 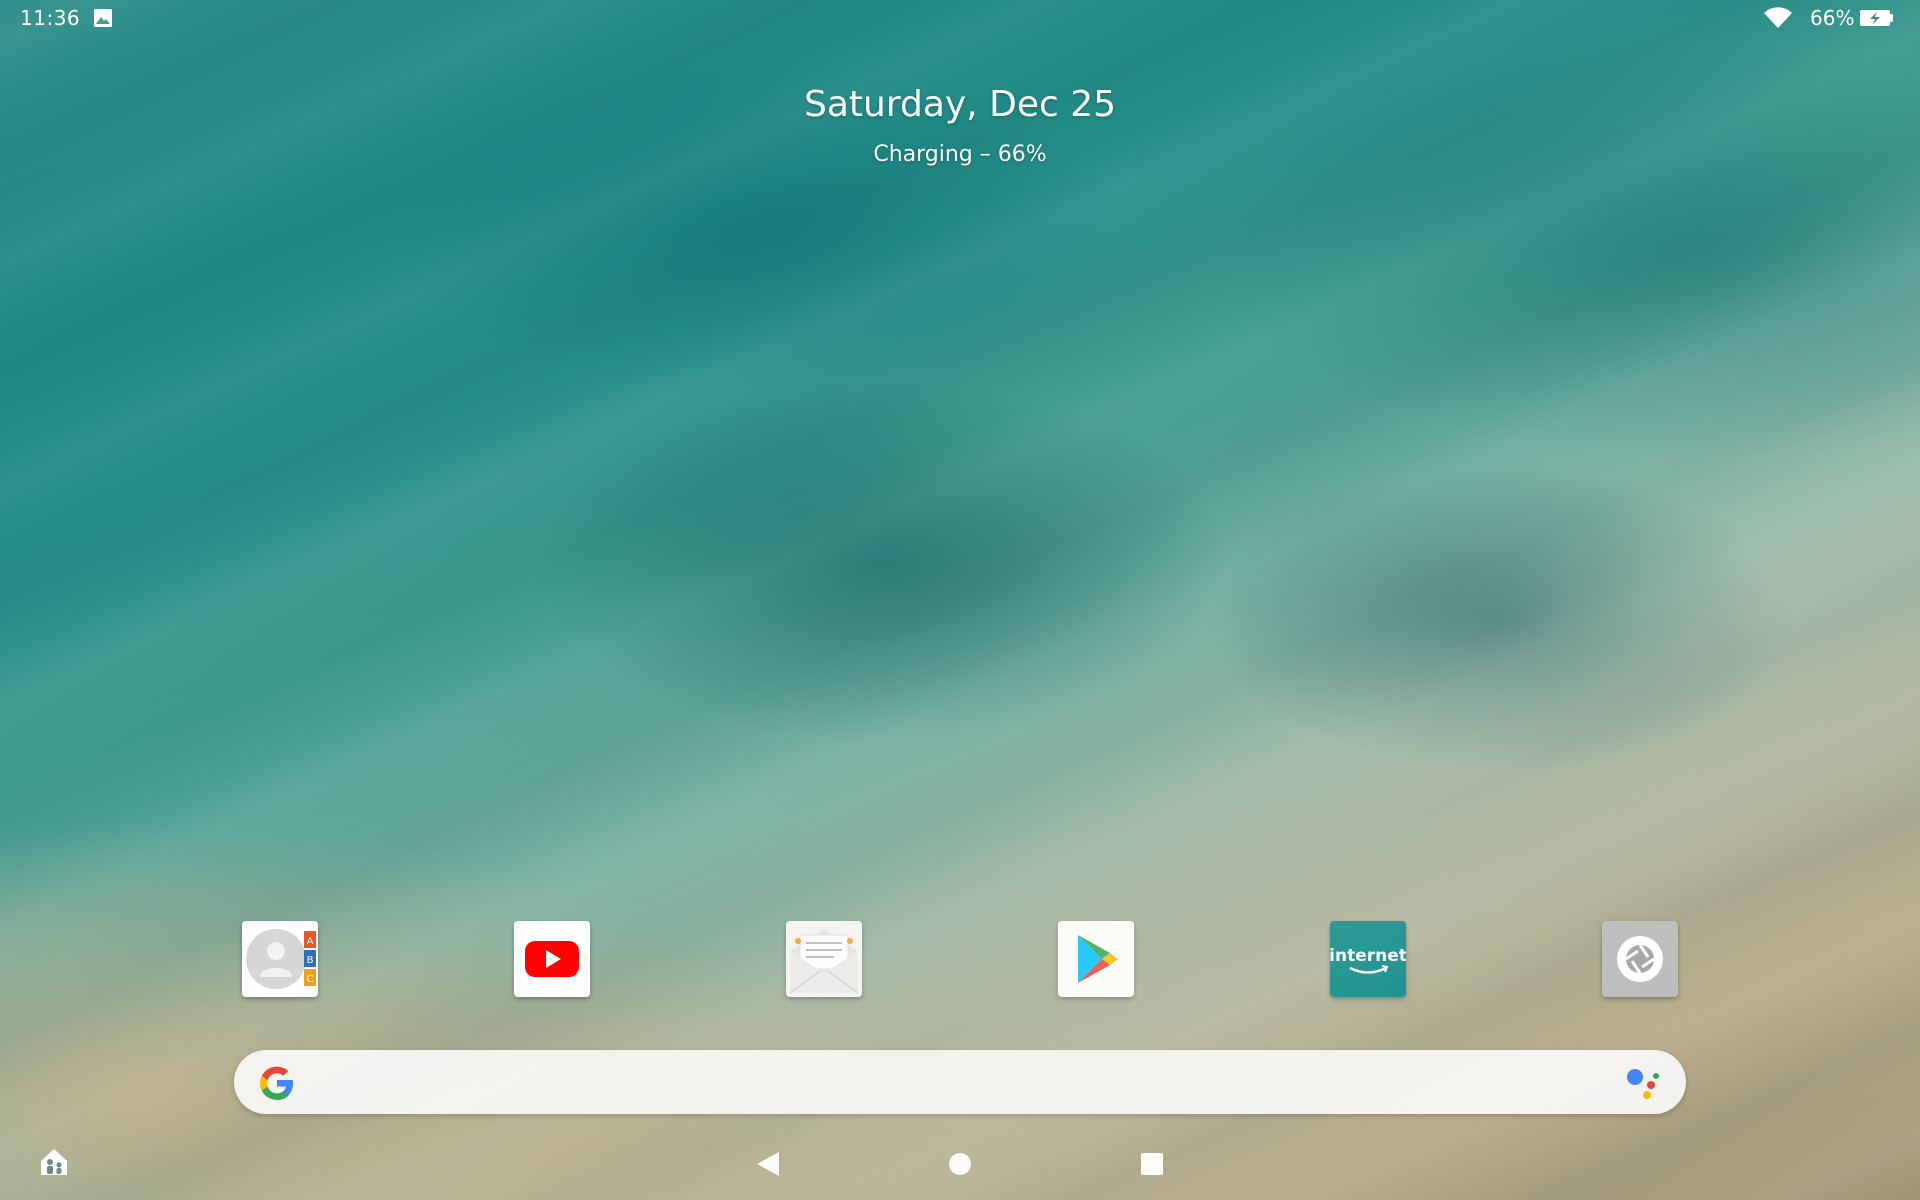 What do you see at coordinates (1778, 18) in the screenshot?
I see `wifi-icon` at bounding box center [1778, 18].